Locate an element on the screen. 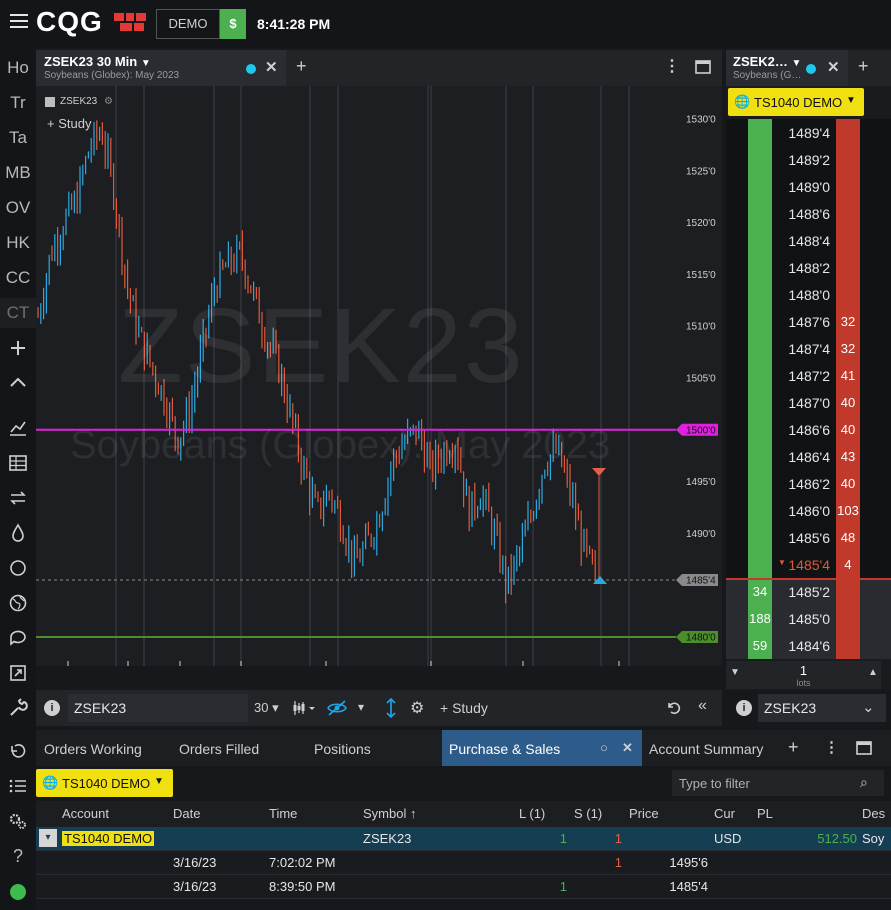 The height and width of the screenshot is (910, 891). add-study-link: + Study is located at coordinates (69, 123).